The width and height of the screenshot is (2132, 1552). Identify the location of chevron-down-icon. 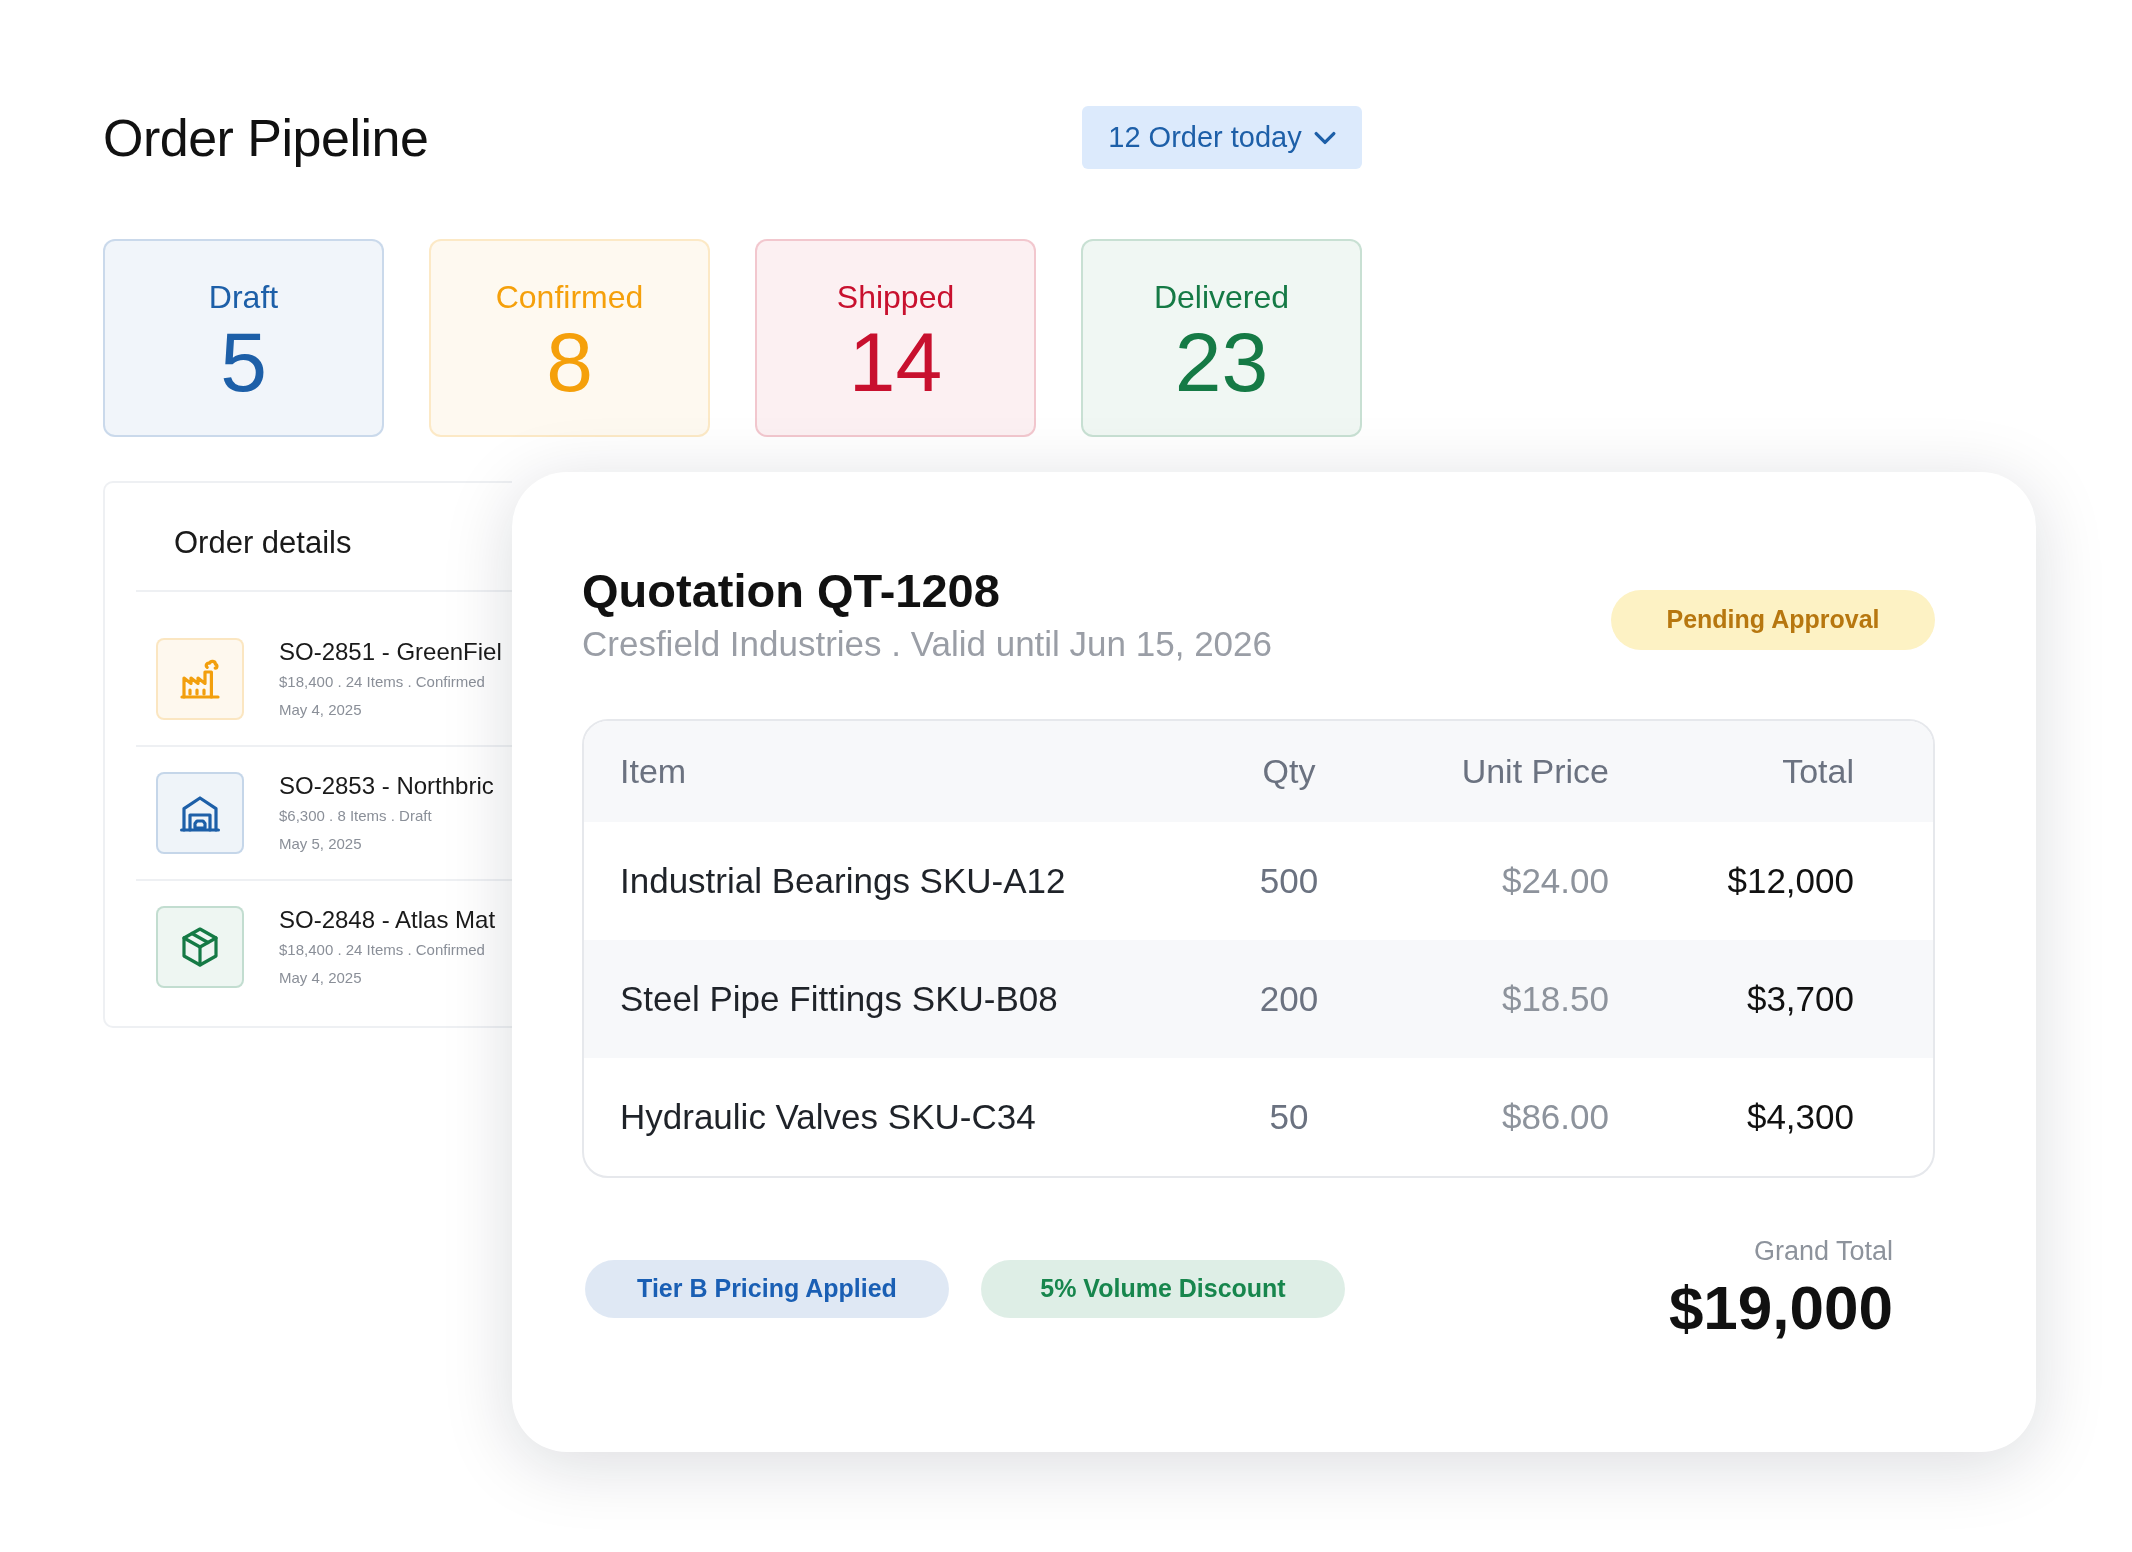
(1324, 137).